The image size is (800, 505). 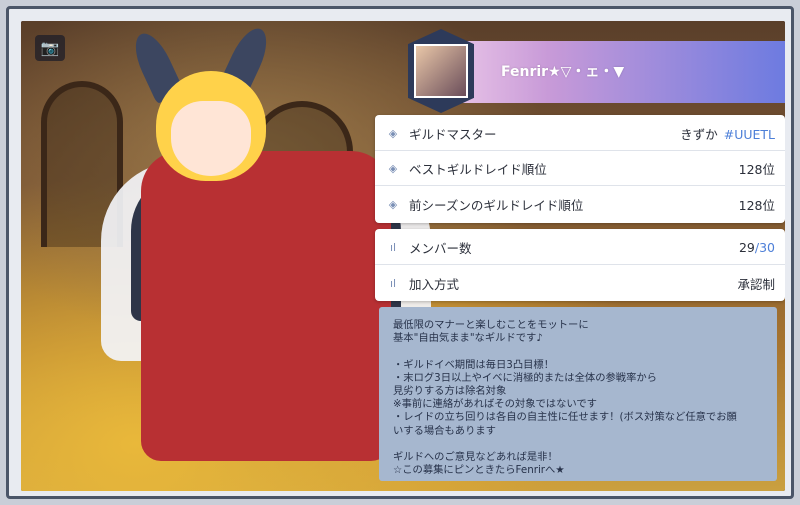 I want to click on guild-name: Fenrir★▽・ェ・▼, so click(x=563, y=72).